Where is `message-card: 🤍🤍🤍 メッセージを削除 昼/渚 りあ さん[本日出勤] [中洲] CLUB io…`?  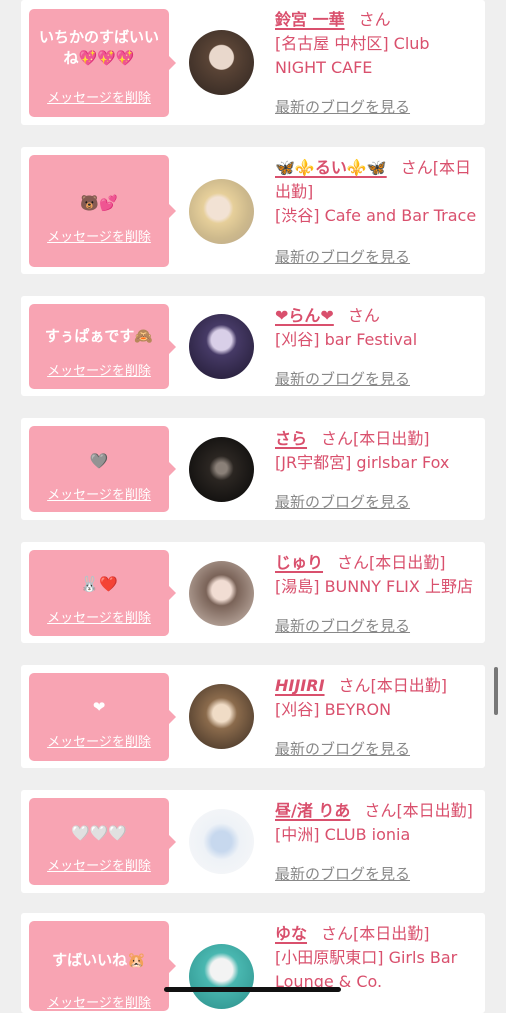
message-card: 🤍🤍🤍 メッセージを削除 昼/渚 りあ さん[本日出勤] [中洲] CLUB io… is located at coordinates (253, 841).